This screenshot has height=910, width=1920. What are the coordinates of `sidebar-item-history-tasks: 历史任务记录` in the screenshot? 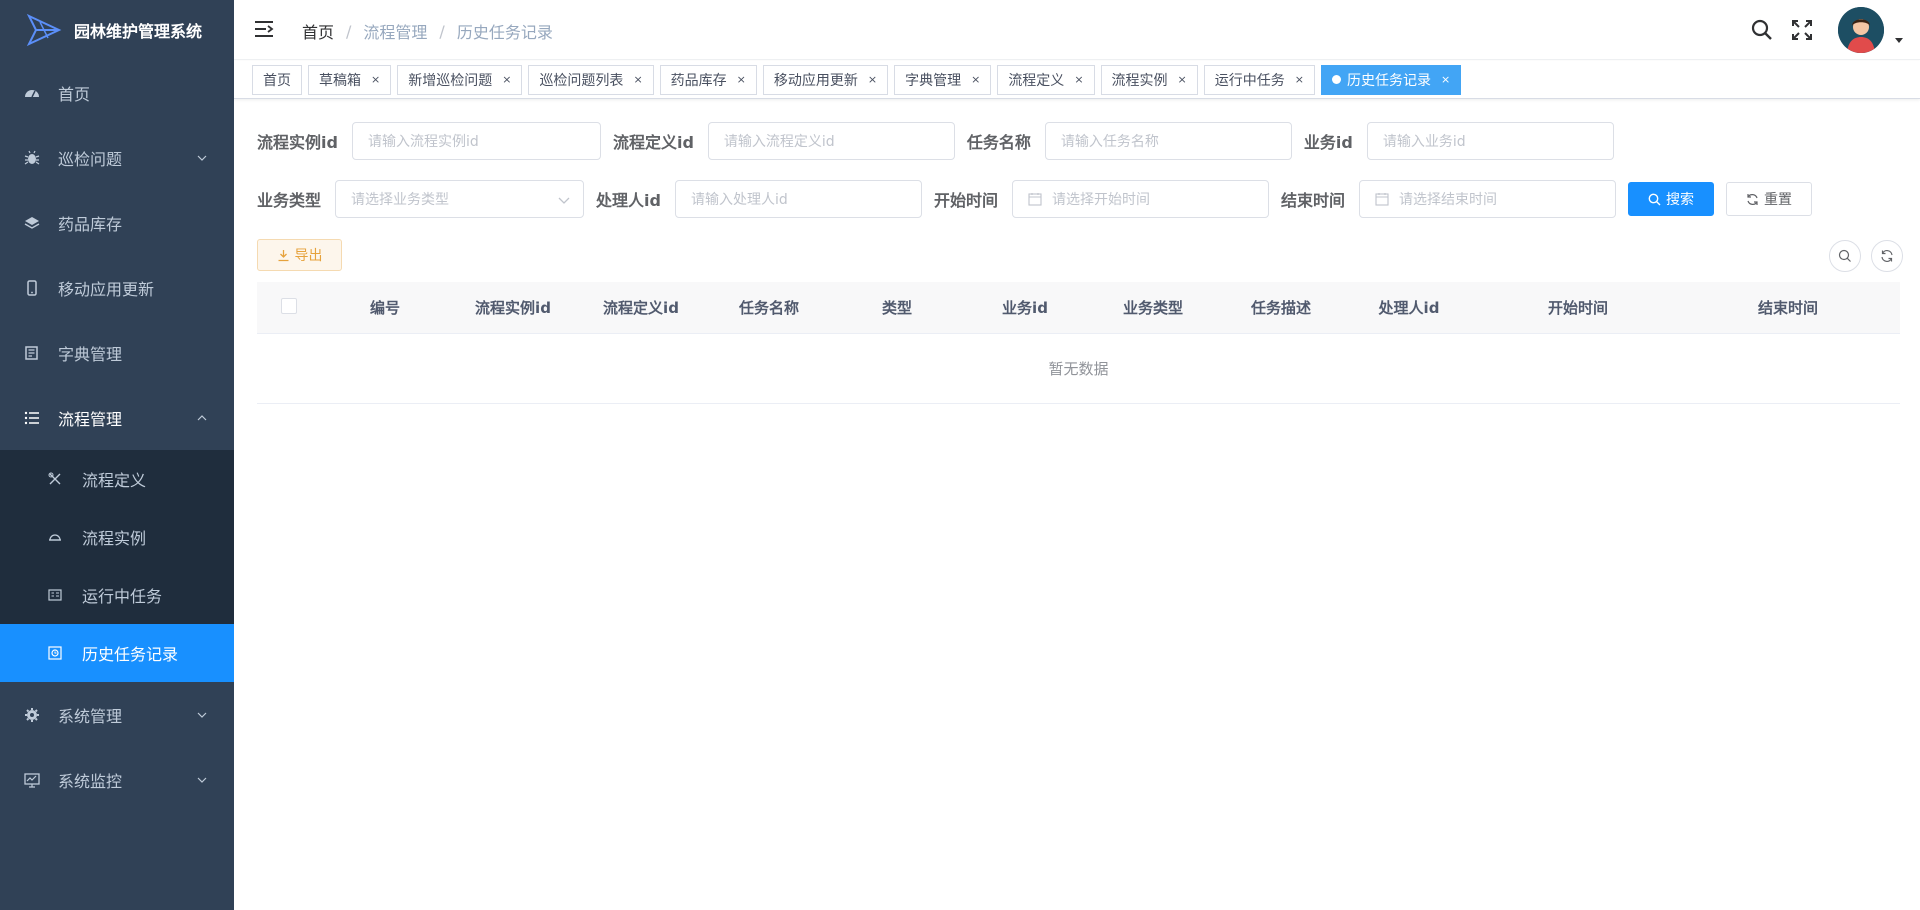 It's located at (117, 653).